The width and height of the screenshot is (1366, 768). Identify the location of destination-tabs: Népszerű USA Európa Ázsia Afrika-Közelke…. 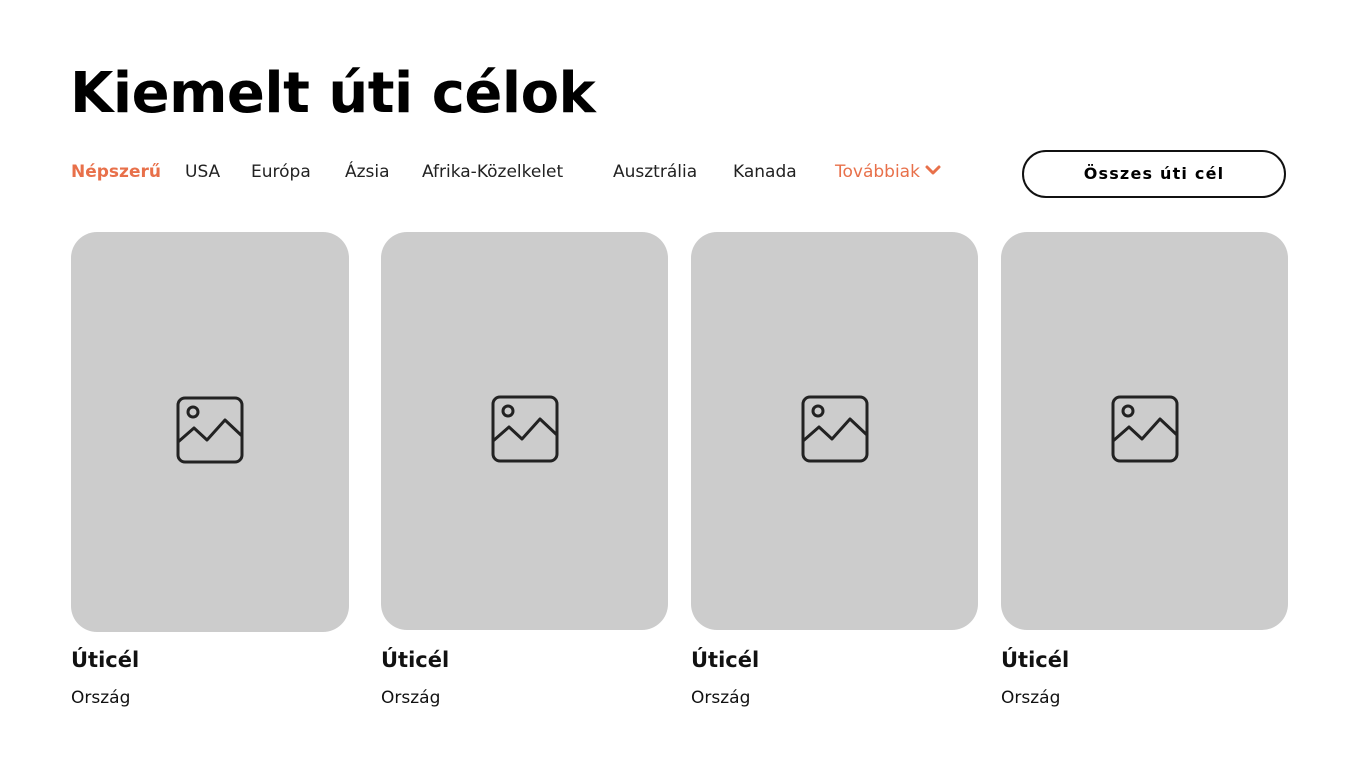
(521, 173).